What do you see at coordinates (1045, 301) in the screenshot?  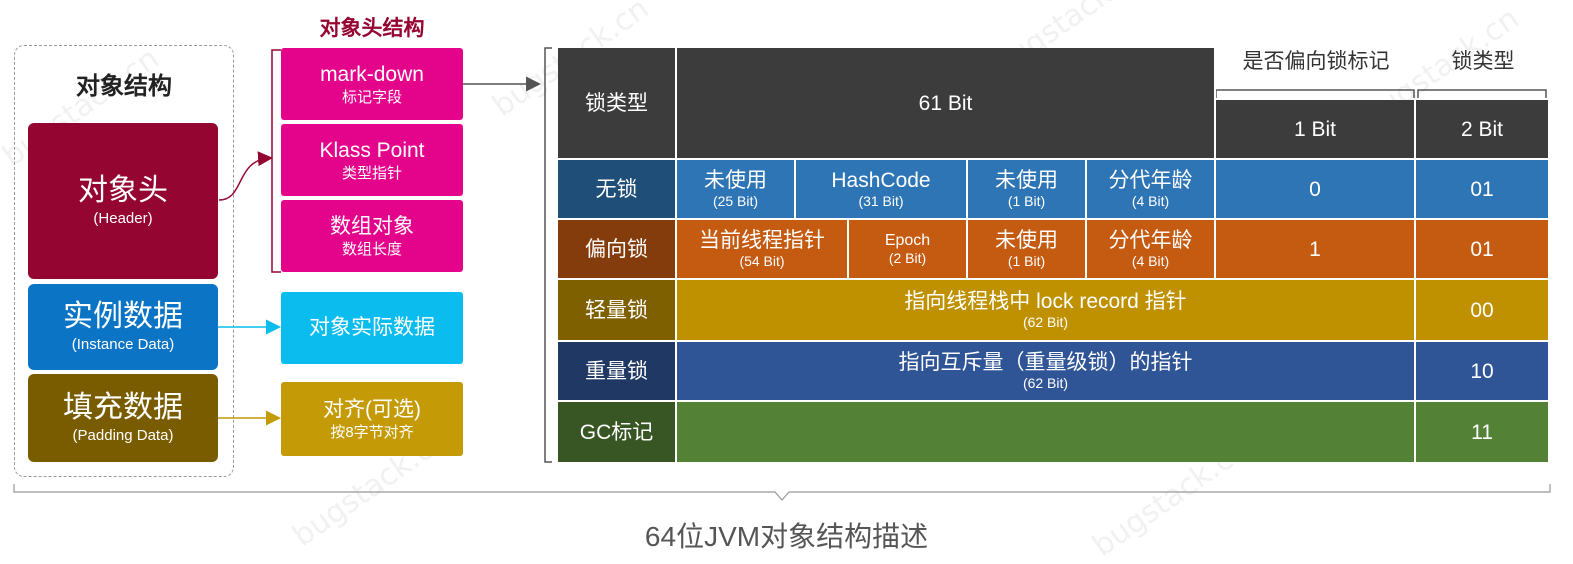 I see `cell-text: 指向线程栈中 lock record 指针` at bounding box center [1045, 301].